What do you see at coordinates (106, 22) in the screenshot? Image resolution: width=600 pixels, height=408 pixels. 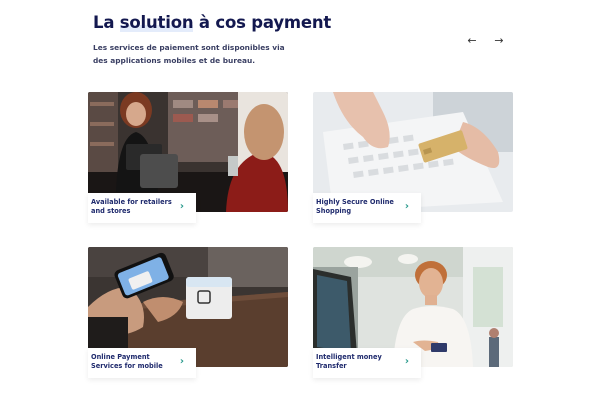 I see `title-prefix: La` at bounding box center [106, 22].